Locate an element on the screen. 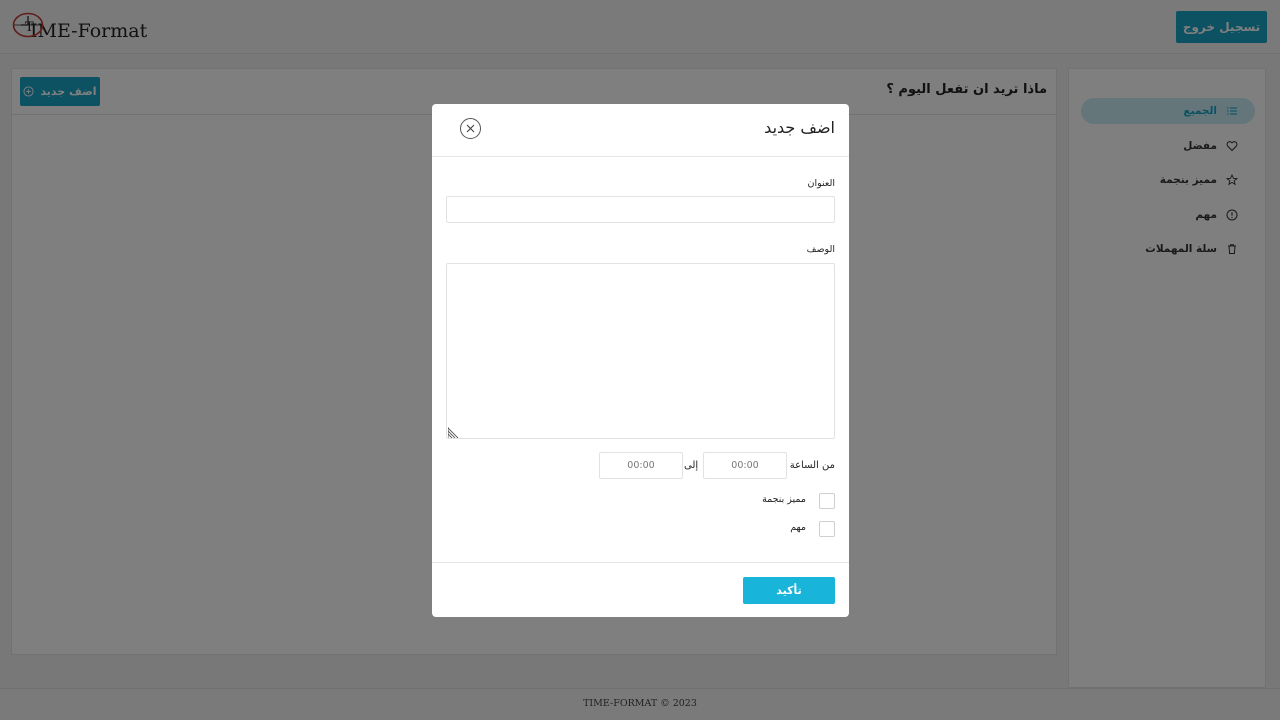 The image size is (1280, 720). starred-checkbox is located at coordinates (827, 501).